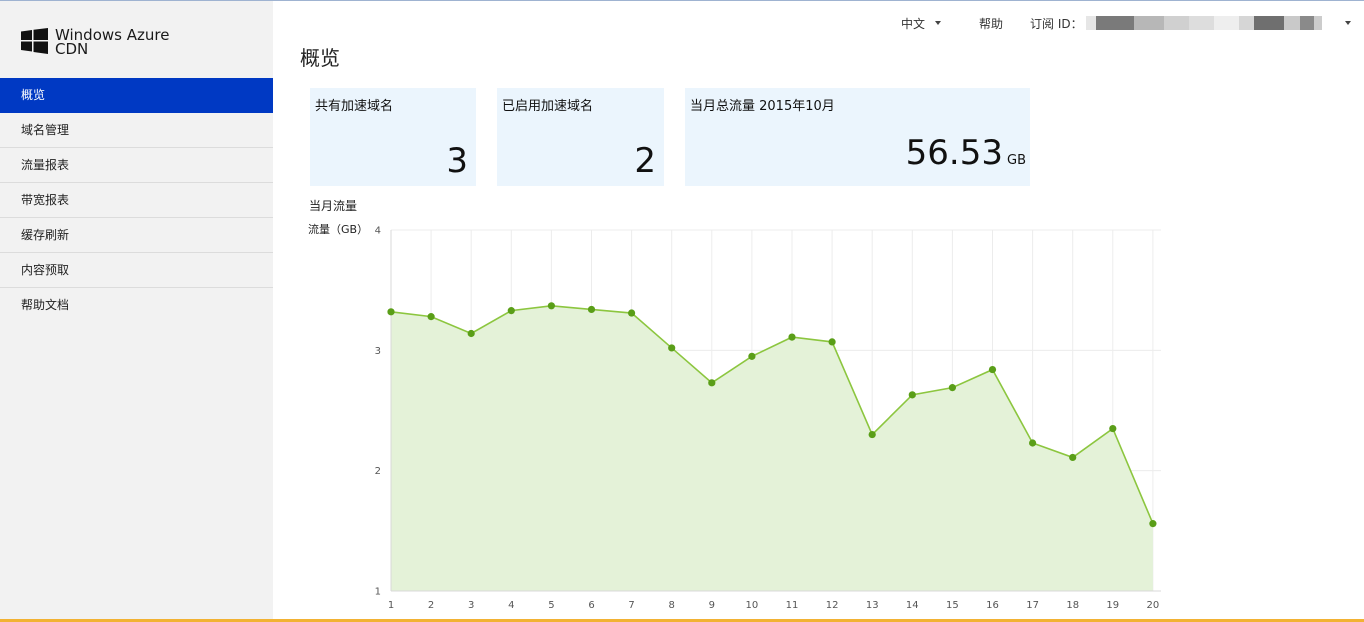  I want to click on card-value-unit: GB, so click(1016, 160).